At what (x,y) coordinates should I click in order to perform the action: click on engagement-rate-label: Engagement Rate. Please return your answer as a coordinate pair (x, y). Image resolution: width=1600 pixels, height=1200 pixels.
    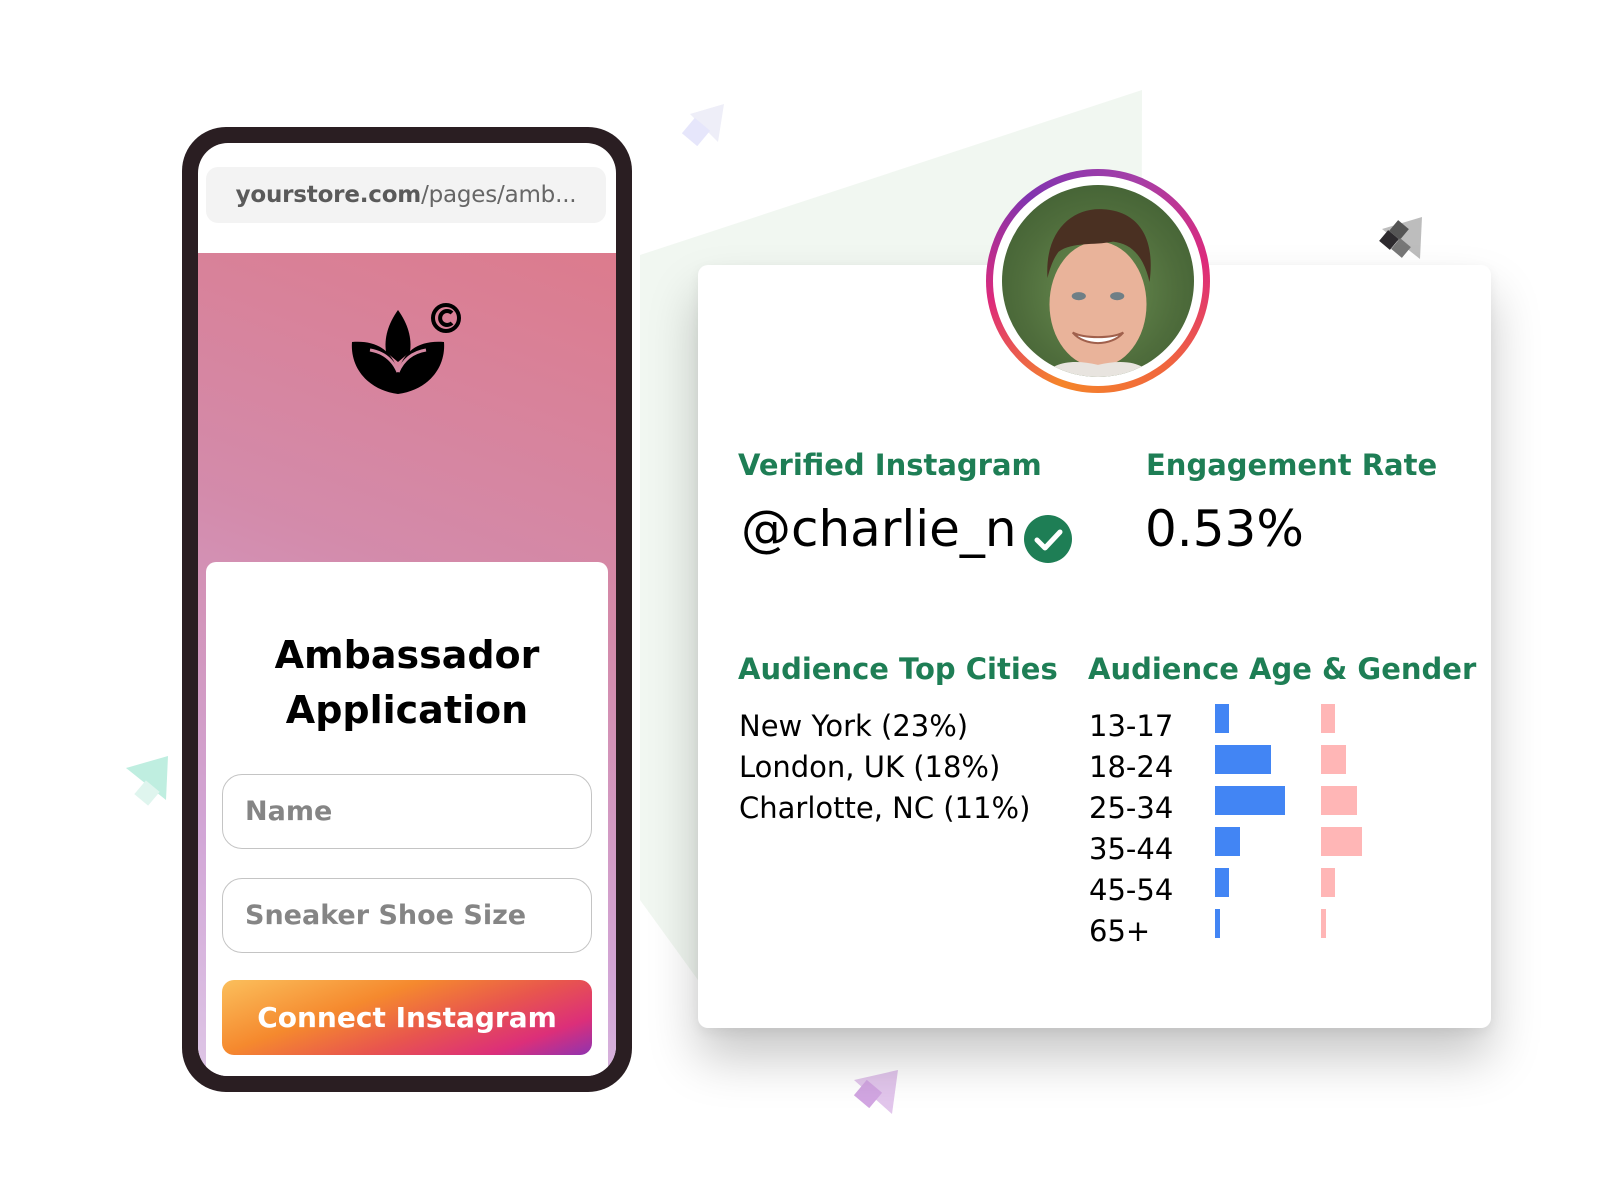
    Looking at the image, I should click on (1292, 465).